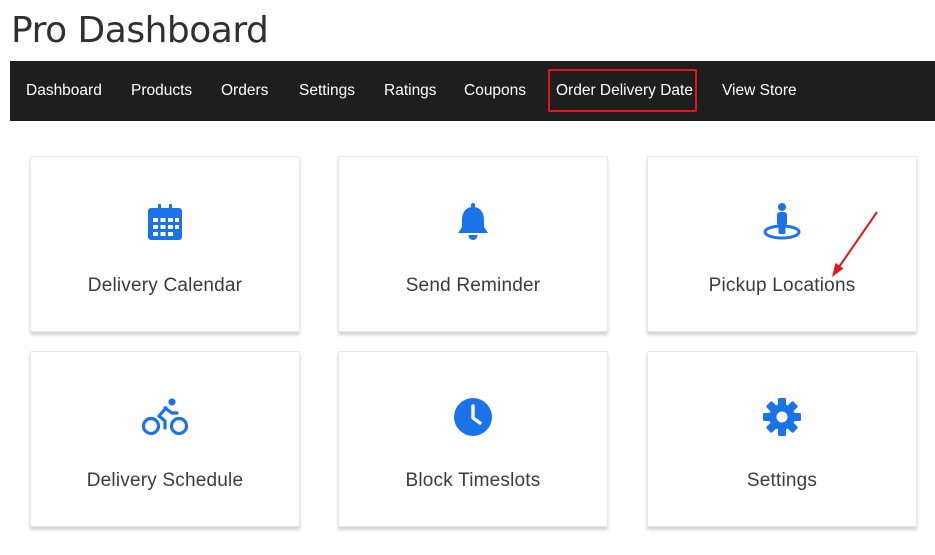  Describe the element at coordinates (327, 91) in the screenshot. I see `nav-item-settings: Settings` at that location.